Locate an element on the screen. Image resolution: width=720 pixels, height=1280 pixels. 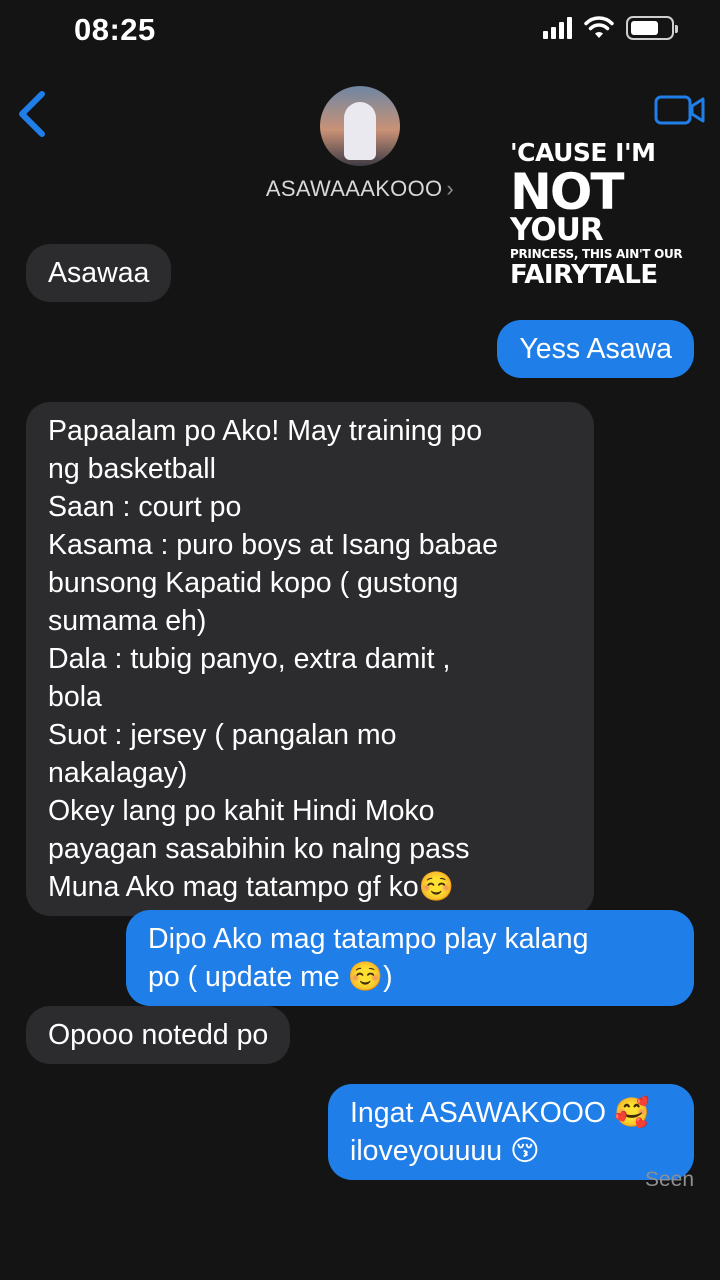
read-receipt: Seen is located at coordinates (669, 1179).